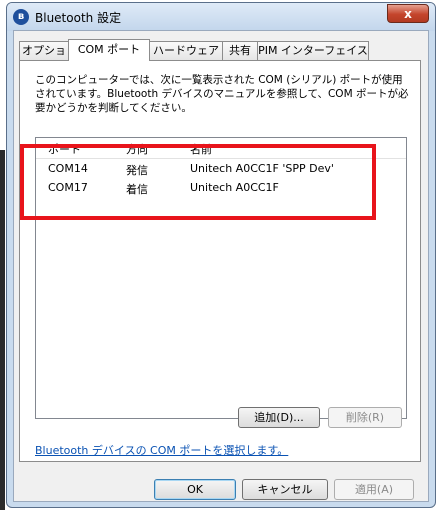  What do you see at coordinates (195, 489) in the screenshot?
I see `ok-button: OK` at bounding box center [195, 489].